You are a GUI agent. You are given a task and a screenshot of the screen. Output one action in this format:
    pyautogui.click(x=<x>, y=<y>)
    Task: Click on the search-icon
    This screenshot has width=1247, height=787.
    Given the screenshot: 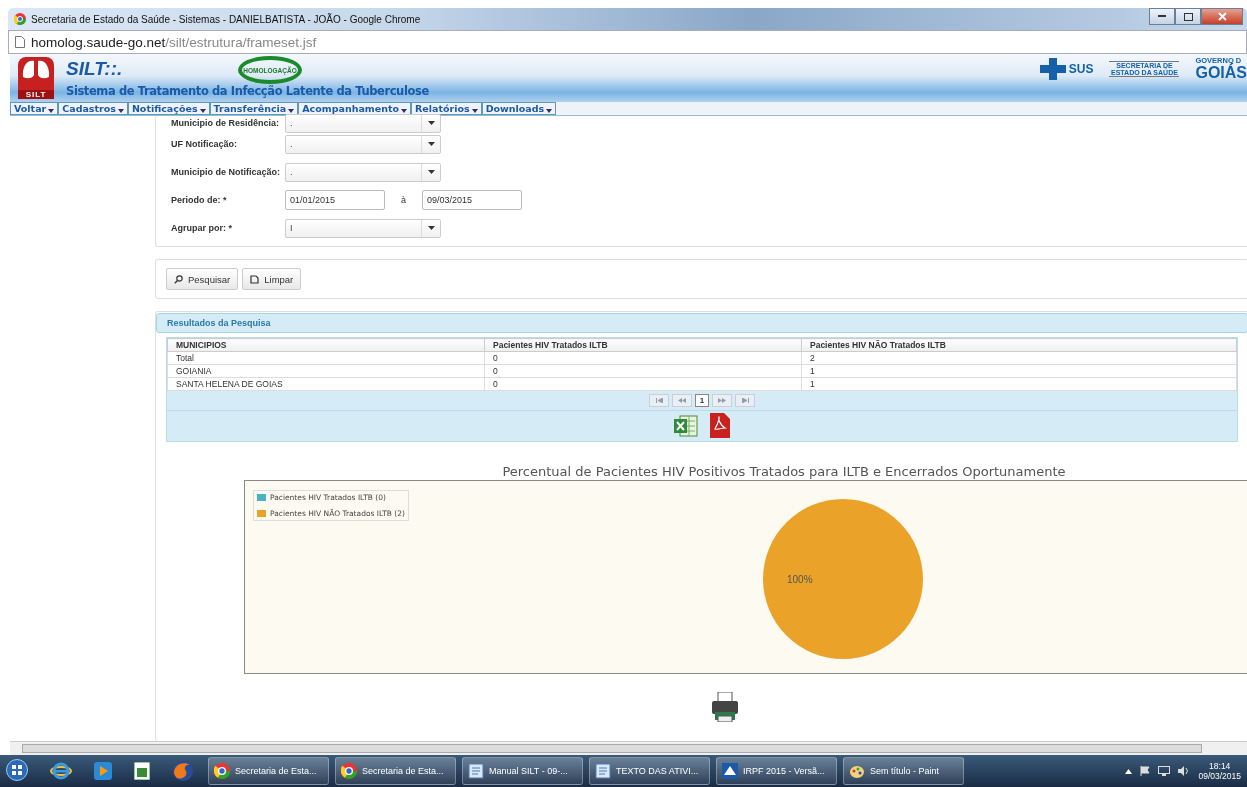 What is the action you would take?
    pyautogui.click(x=178, y=279)
    